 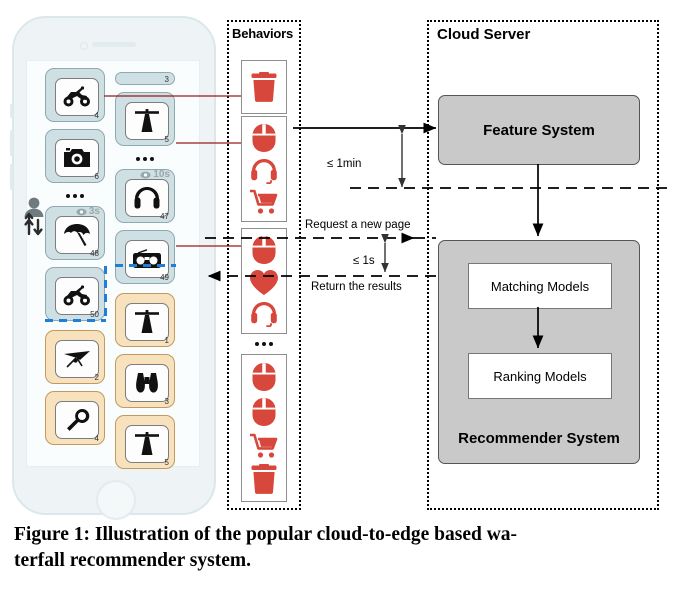 What do you see at coordinates (11, 177) in the screenshot?
I see `phone-volume-down` at bounding box center [11, 177].